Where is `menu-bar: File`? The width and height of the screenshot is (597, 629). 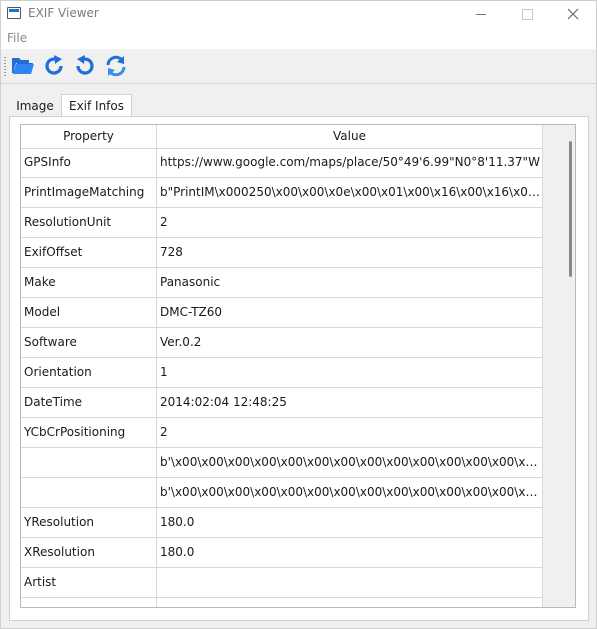 menu-bar: File is located at coordinates (298, 38).